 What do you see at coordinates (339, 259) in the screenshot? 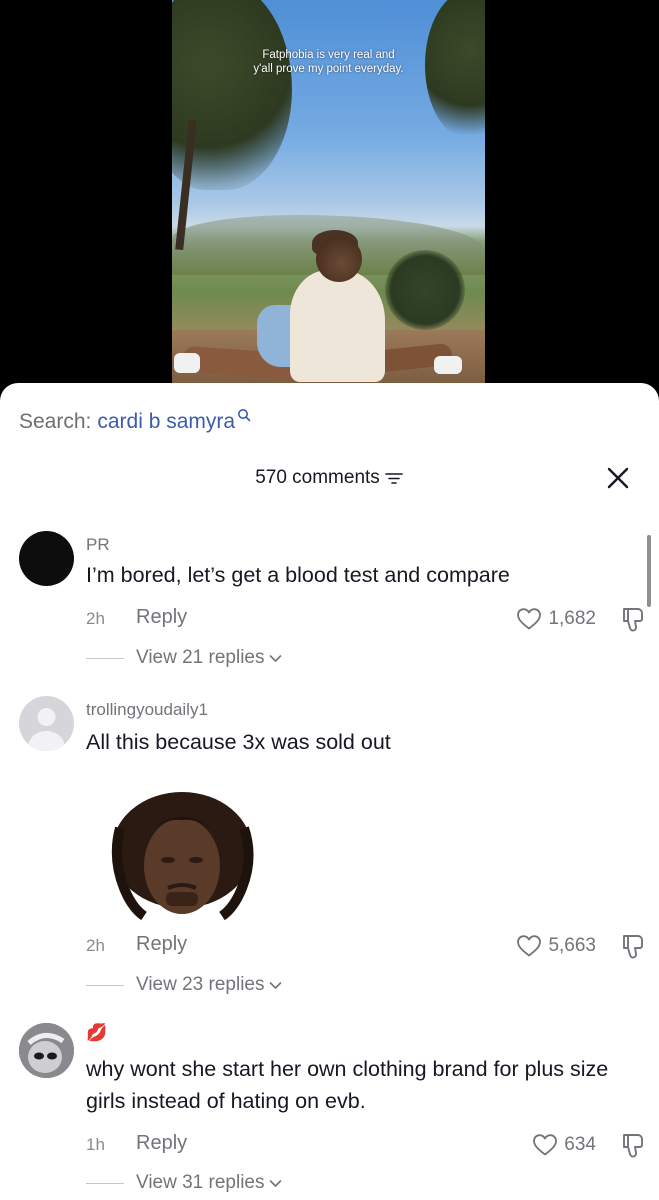
I see `video-person-head` at bounding box center [339, 259].